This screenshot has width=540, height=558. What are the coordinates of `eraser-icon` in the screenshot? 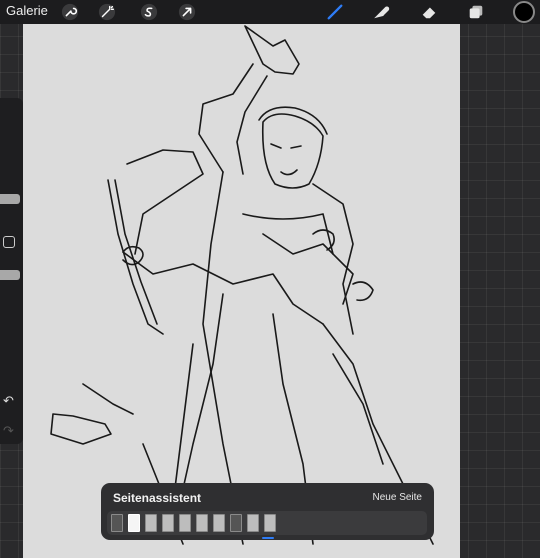 It's located at (429, 12).